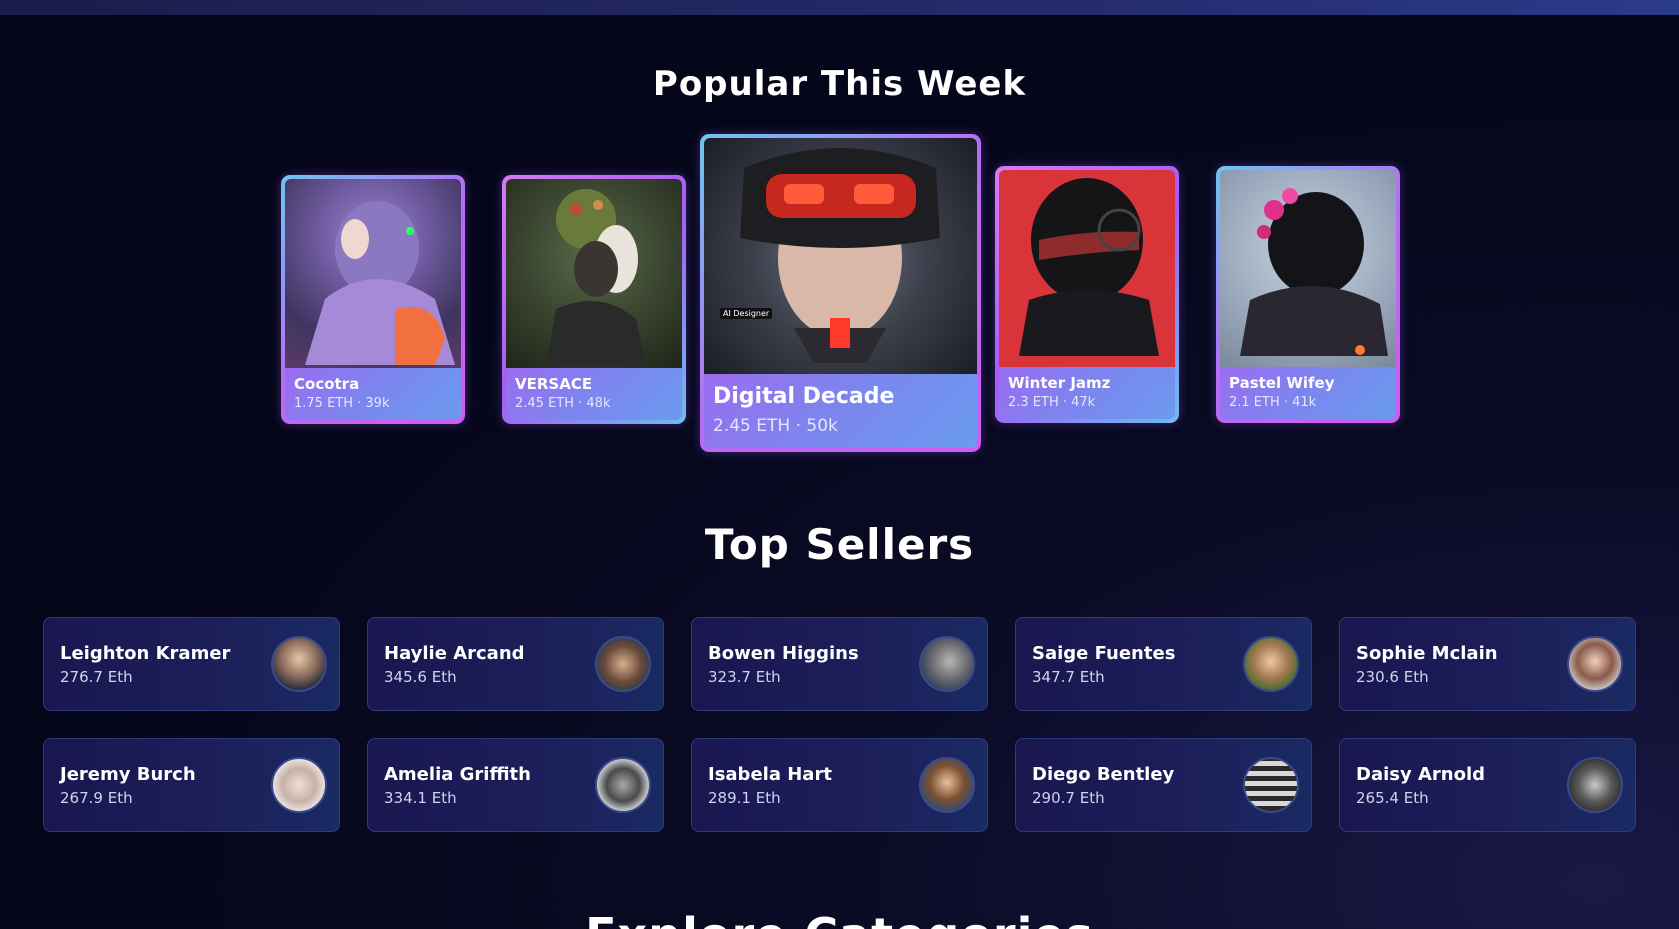 The width and height of the screenshot is (1679, 929). I want to click on seller-volume: 265.4 Eth, so click(1392, 797).